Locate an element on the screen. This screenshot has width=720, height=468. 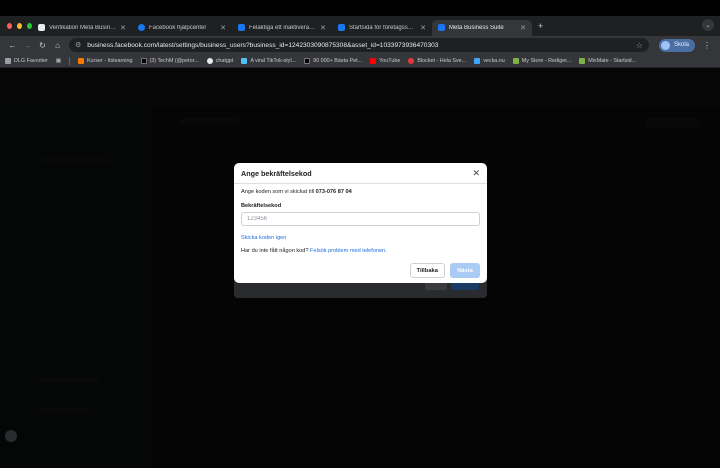
minimize-window-button is located at coordinates (19, 26).